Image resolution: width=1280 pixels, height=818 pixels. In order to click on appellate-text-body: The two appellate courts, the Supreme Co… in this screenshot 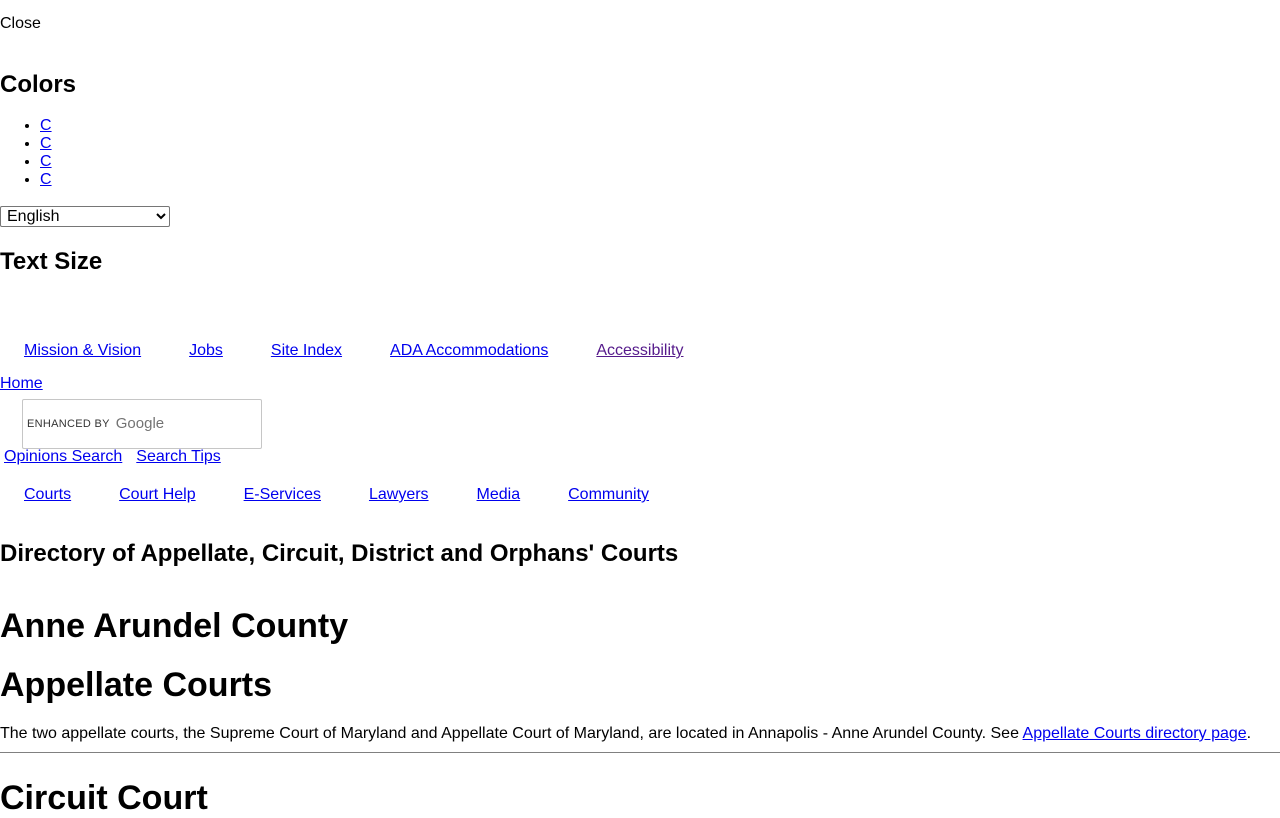, I will do `click(511, 733)`.